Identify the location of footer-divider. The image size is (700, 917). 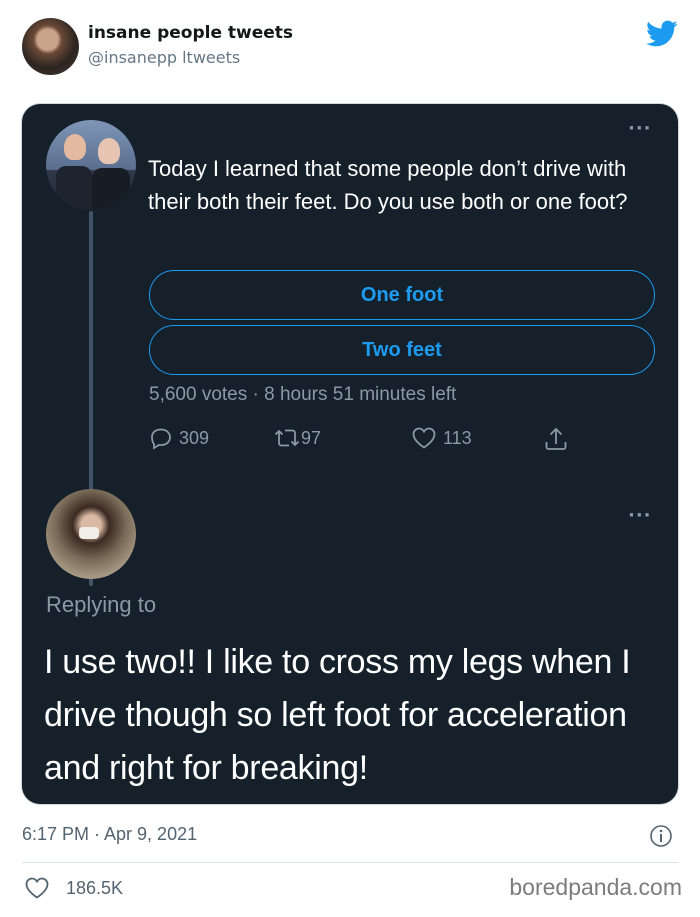
(350, 862).